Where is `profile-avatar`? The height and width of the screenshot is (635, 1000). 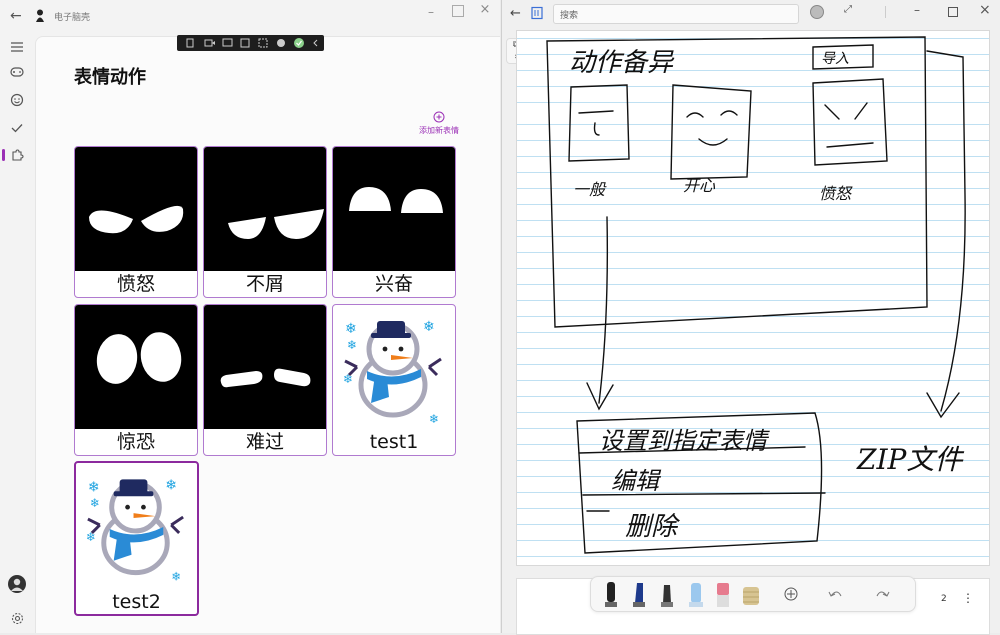 profile-avatar is located at coordinates (817, 12).